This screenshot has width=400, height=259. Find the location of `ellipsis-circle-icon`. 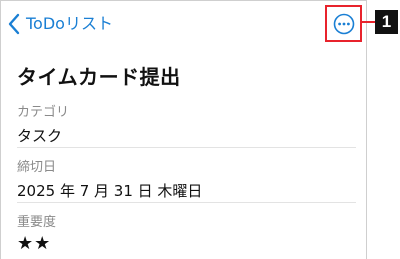

ellipsis-circle-icon is located at coordinates (343, 23).